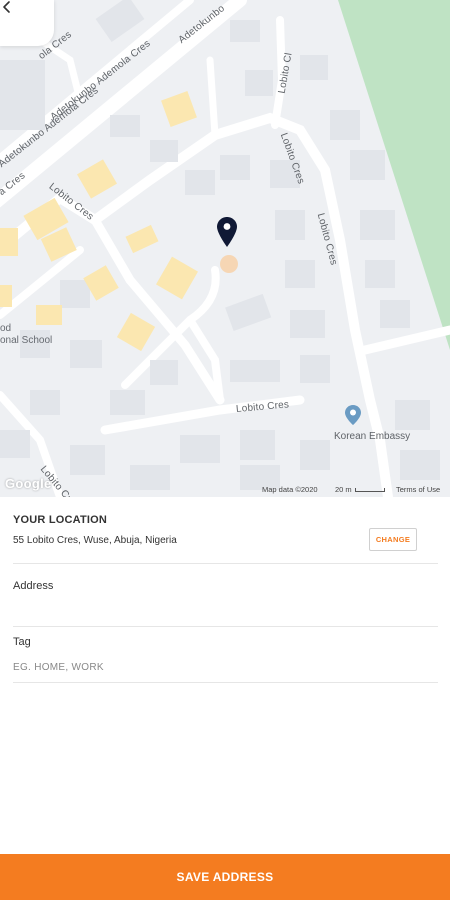 Image resolution: width=450 pixels, height=900 pixels. Describe the element at coordinates (22, 642) in the screenshot. I see `tag-label: Tag` at that location.